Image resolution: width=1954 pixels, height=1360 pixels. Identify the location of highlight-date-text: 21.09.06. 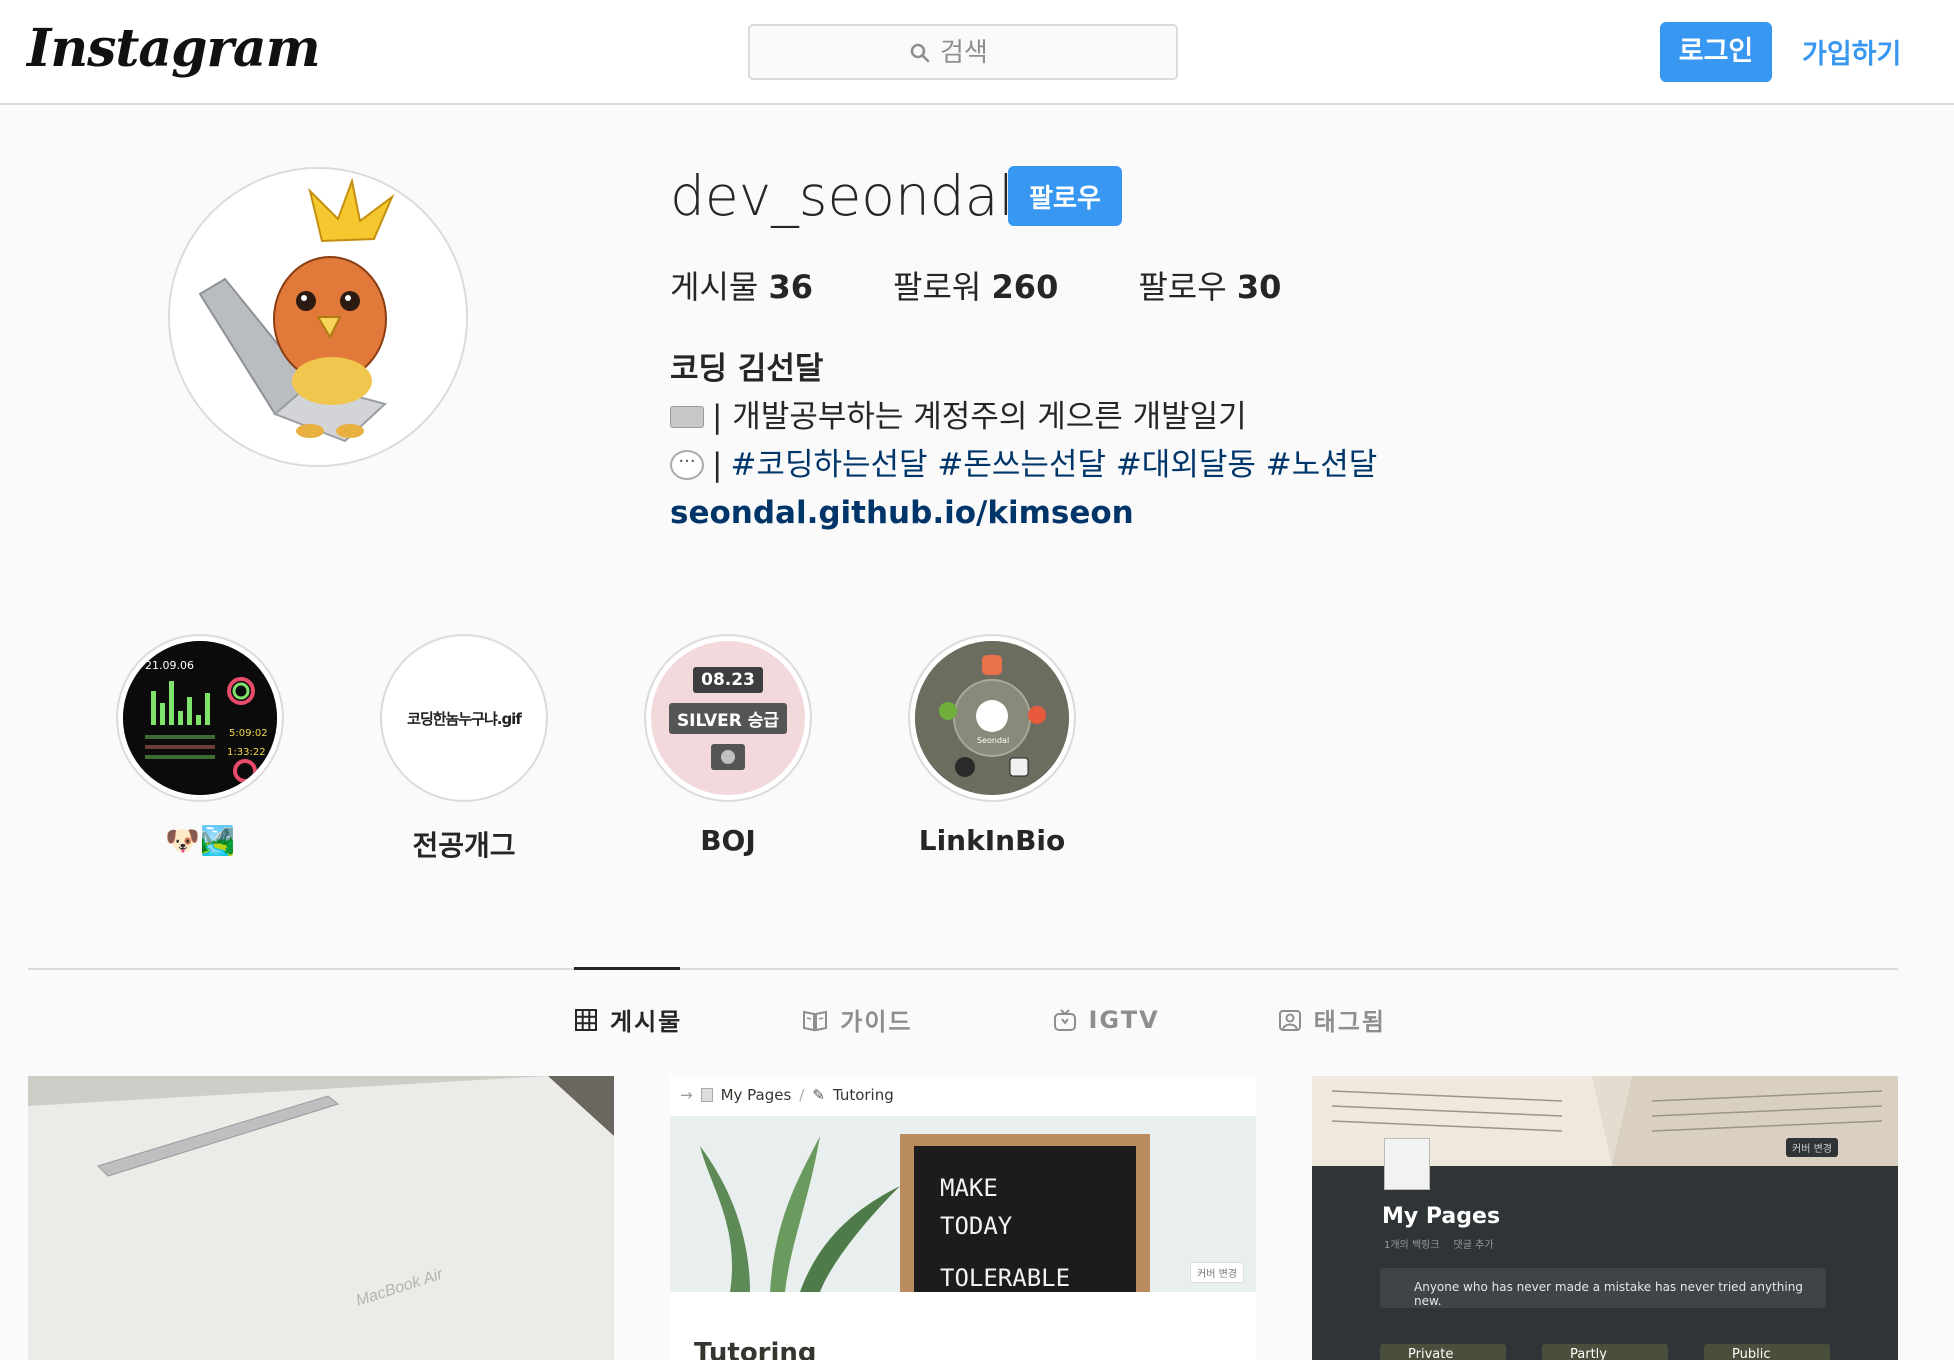
(169, 665).